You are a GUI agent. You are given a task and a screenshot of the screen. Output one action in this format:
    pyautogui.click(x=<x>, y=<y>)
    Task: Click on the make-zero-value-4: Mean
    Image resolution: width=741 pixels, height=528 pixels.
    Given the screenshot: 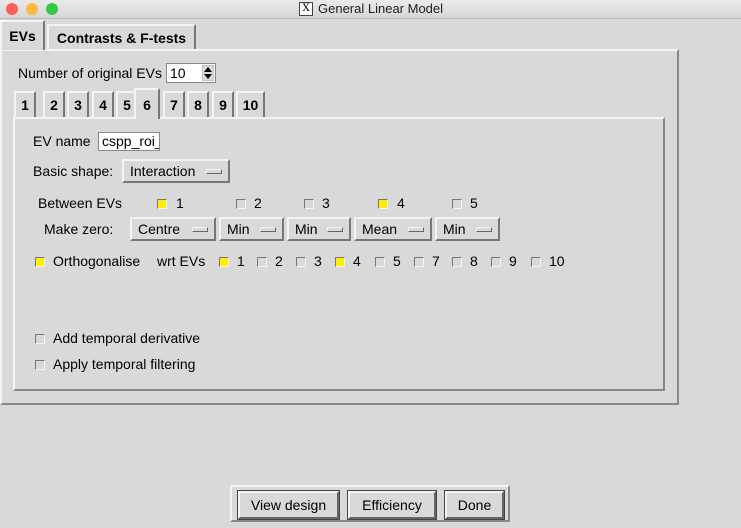 What is the action you would take?
    pyautogui.click(x=380, y=229)
    